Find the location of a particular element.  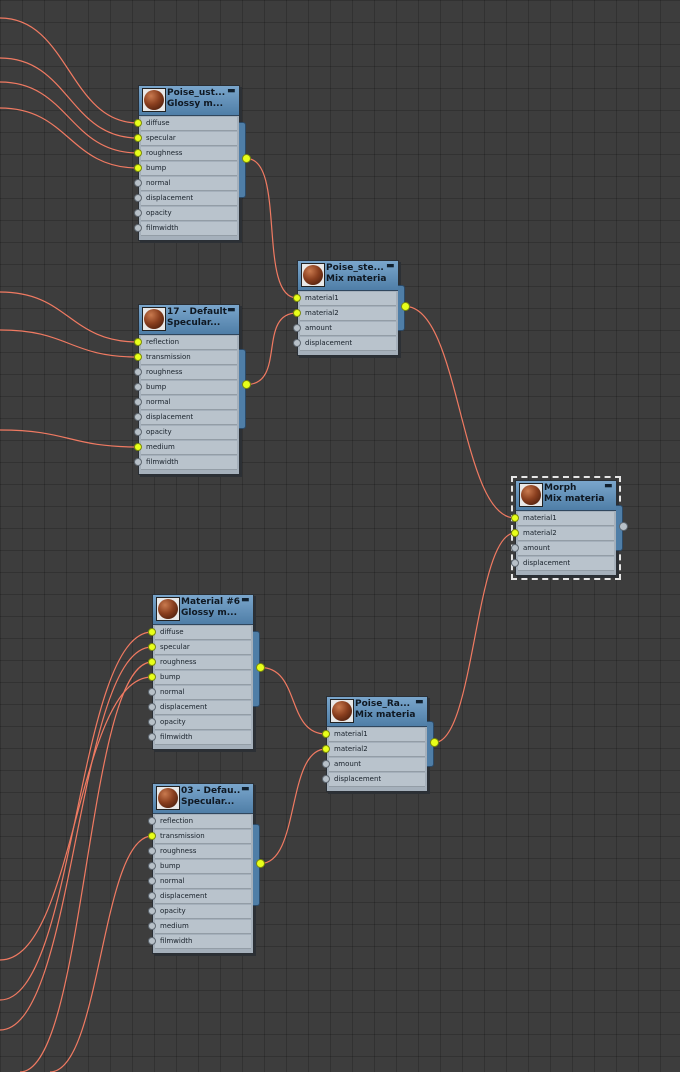

node-header: Morph Mix material ▬ is located at coordinates (566, 496).